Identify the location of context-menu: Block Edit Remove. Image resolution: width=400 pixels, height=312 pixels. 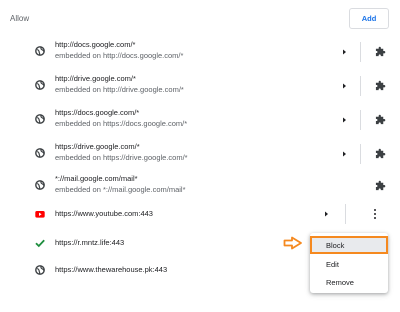
(349, 263).